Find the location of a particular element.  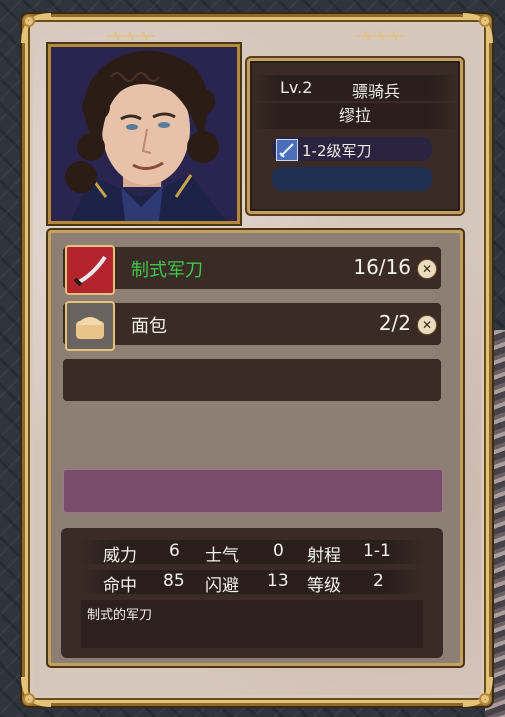

item-stats-box: 威力 6 士气 0 射程 1-1 命中 85 闪避 13 等级 2 制式的军刀 is located at coordinates (252, 593).